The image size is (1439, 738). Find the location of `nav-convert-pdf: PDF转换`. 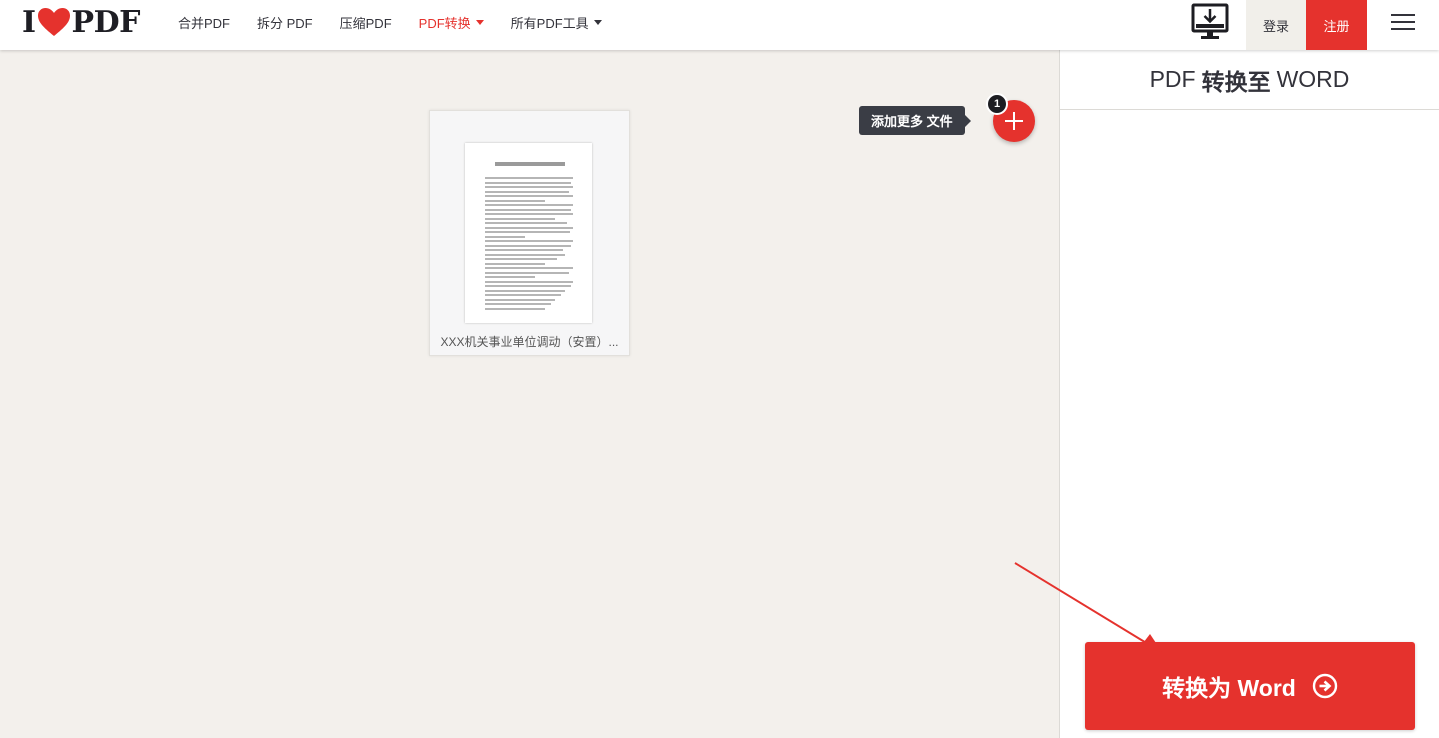

nav-convert-pdf: PDF转换 is located at coordinates (451, 22).